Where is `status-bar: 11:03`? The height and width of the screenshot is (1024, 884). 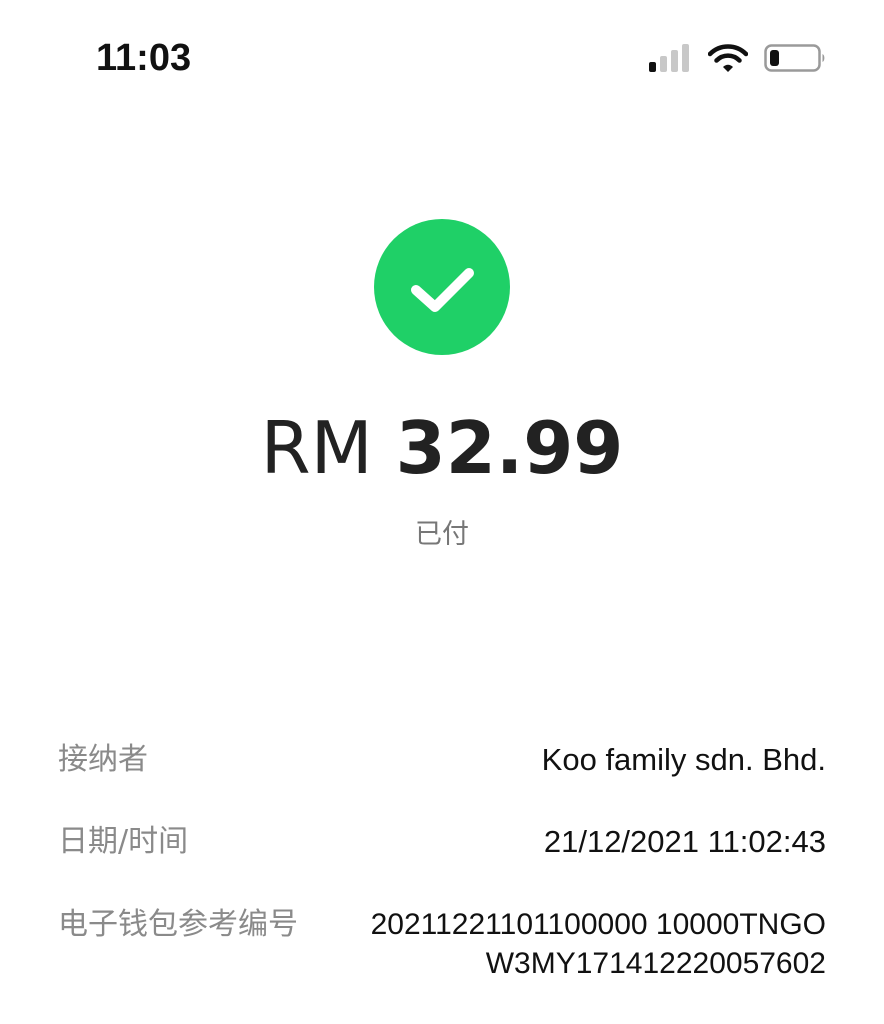 status-bar: 11:03 is located at coordinates (442, 55).